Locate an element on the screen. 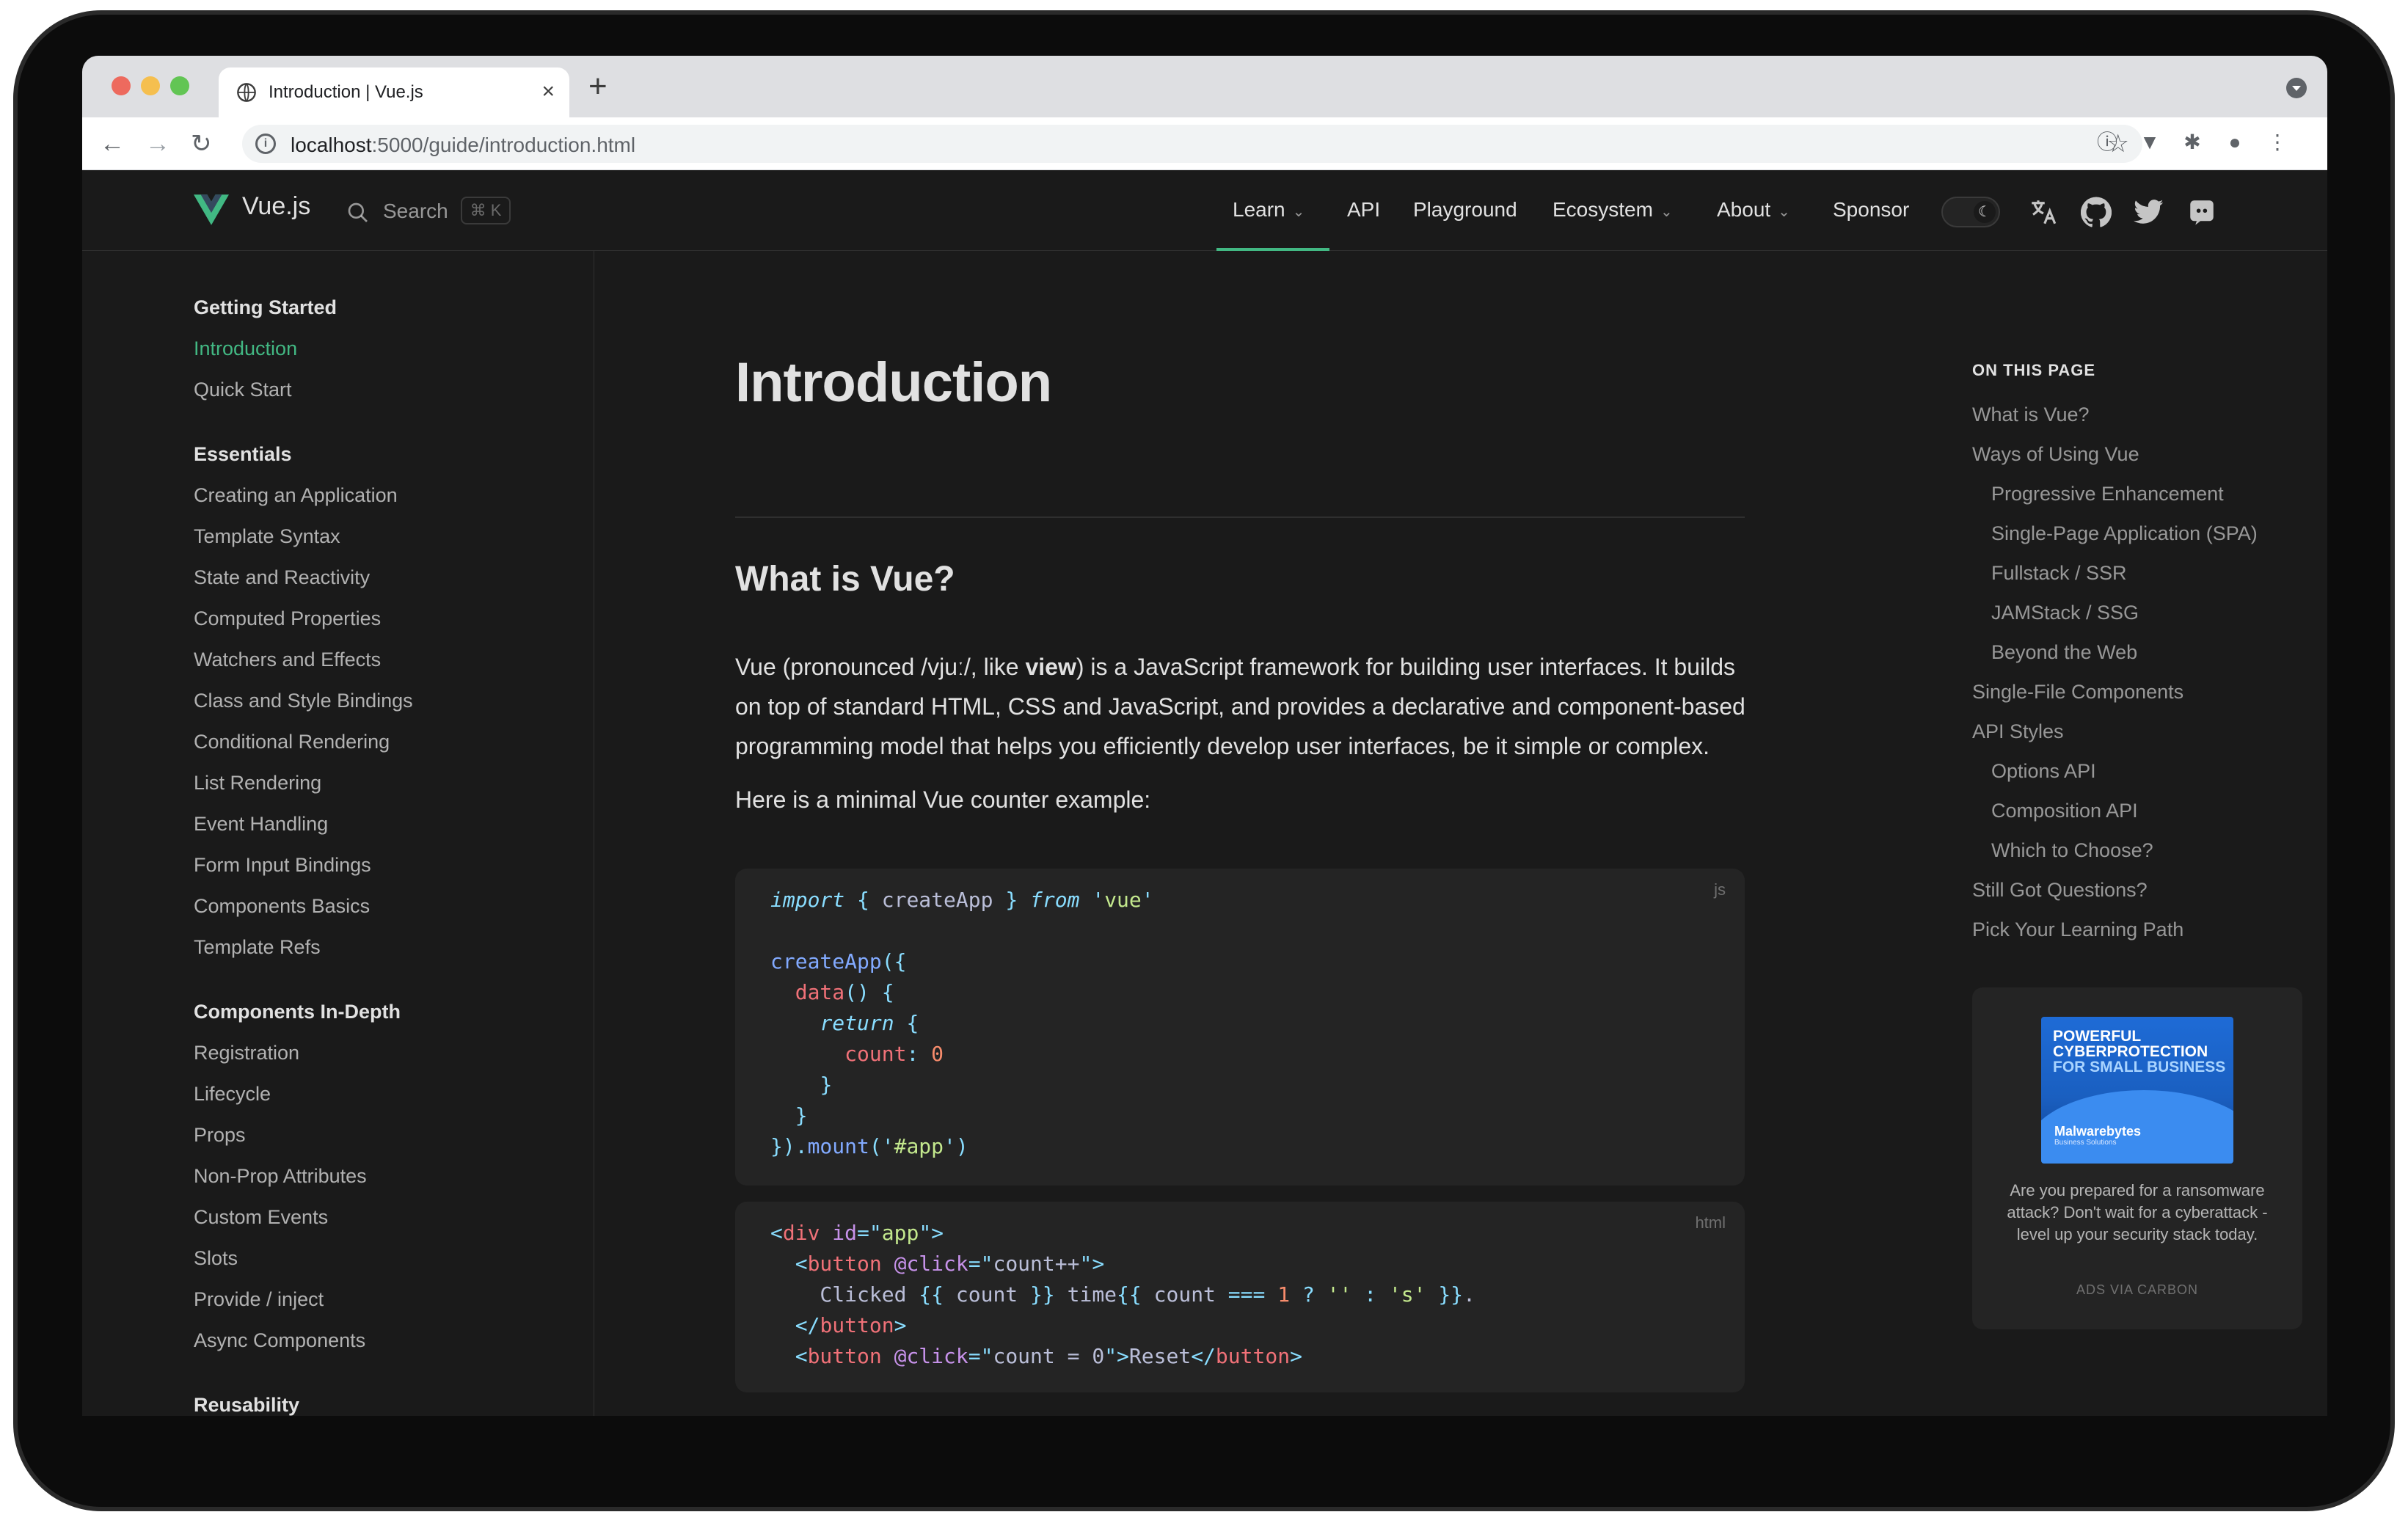 The height and width of the screenshot is (1523, 2408). nav-api: API is located at coordinates (1363, 210).